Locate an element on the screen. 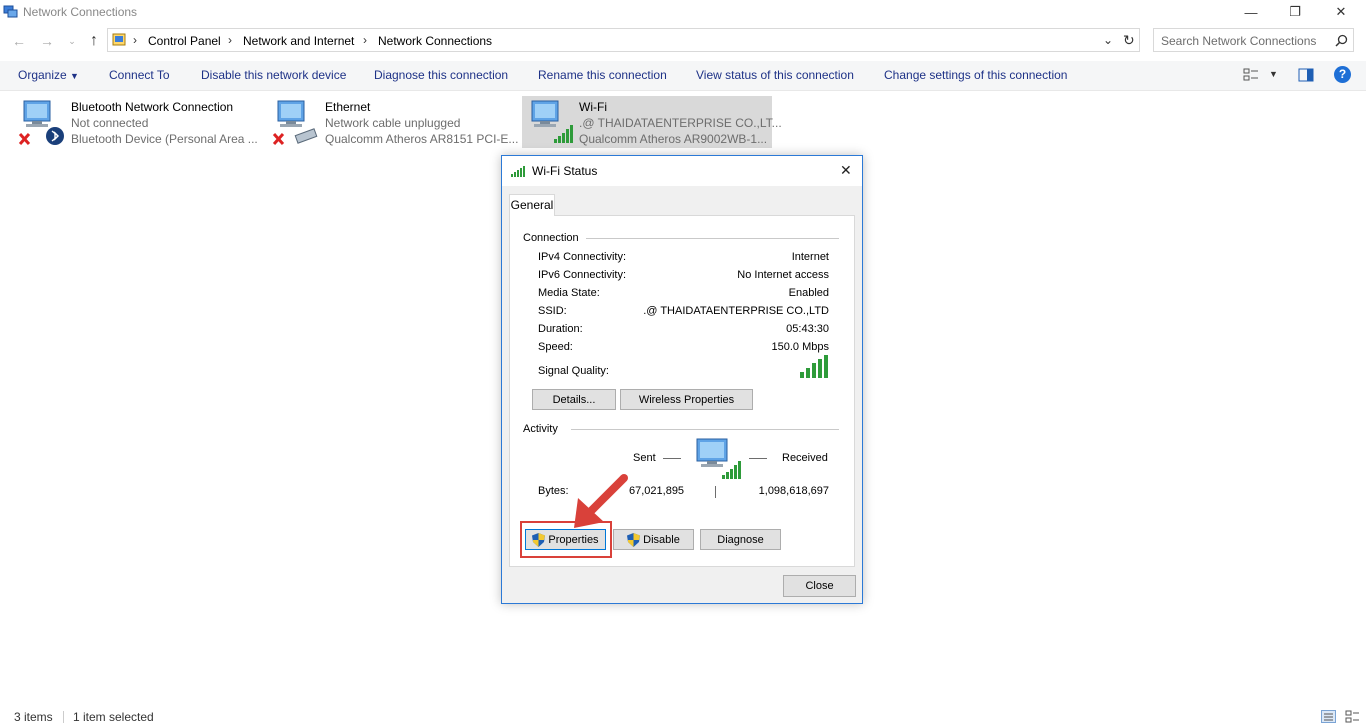 This screenshot has width=1366, height=728. recent-locations-chevron-icon: ⌄ is located at coordinates (72, 41).